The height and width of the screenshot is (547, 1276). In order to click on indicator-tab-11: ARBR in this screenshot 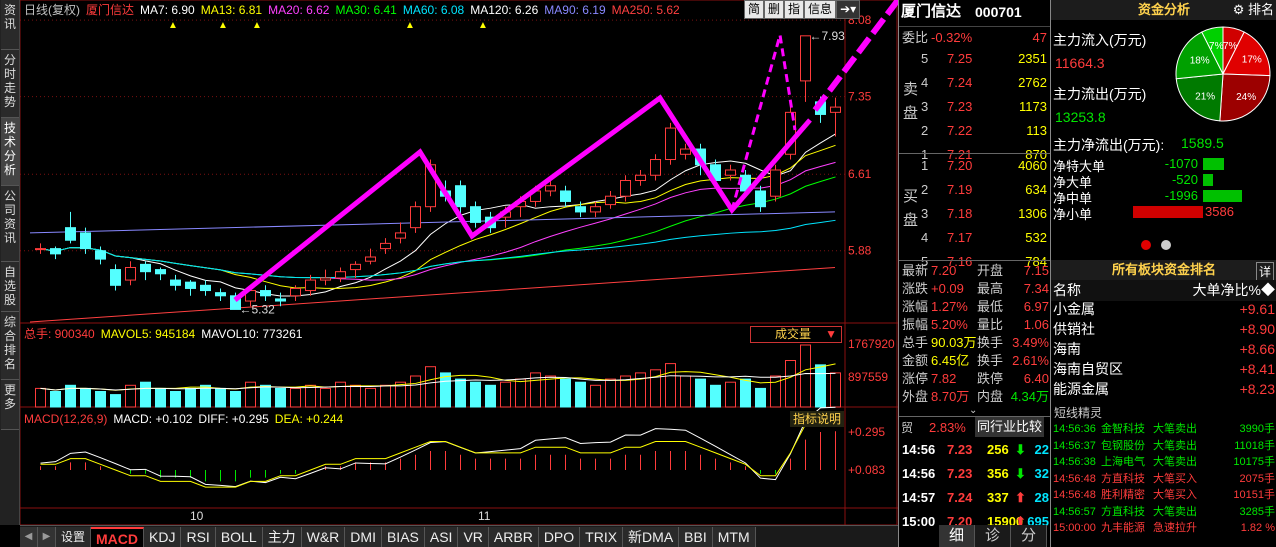, I will do `click(513, 536)`.